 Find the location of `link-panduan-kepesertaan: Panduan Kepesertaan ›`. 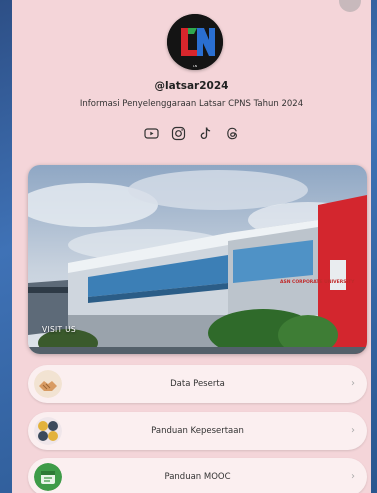

link-panduan-kepesertaan: Panduan Kepesertaan › is located at coordinates (197, 431).